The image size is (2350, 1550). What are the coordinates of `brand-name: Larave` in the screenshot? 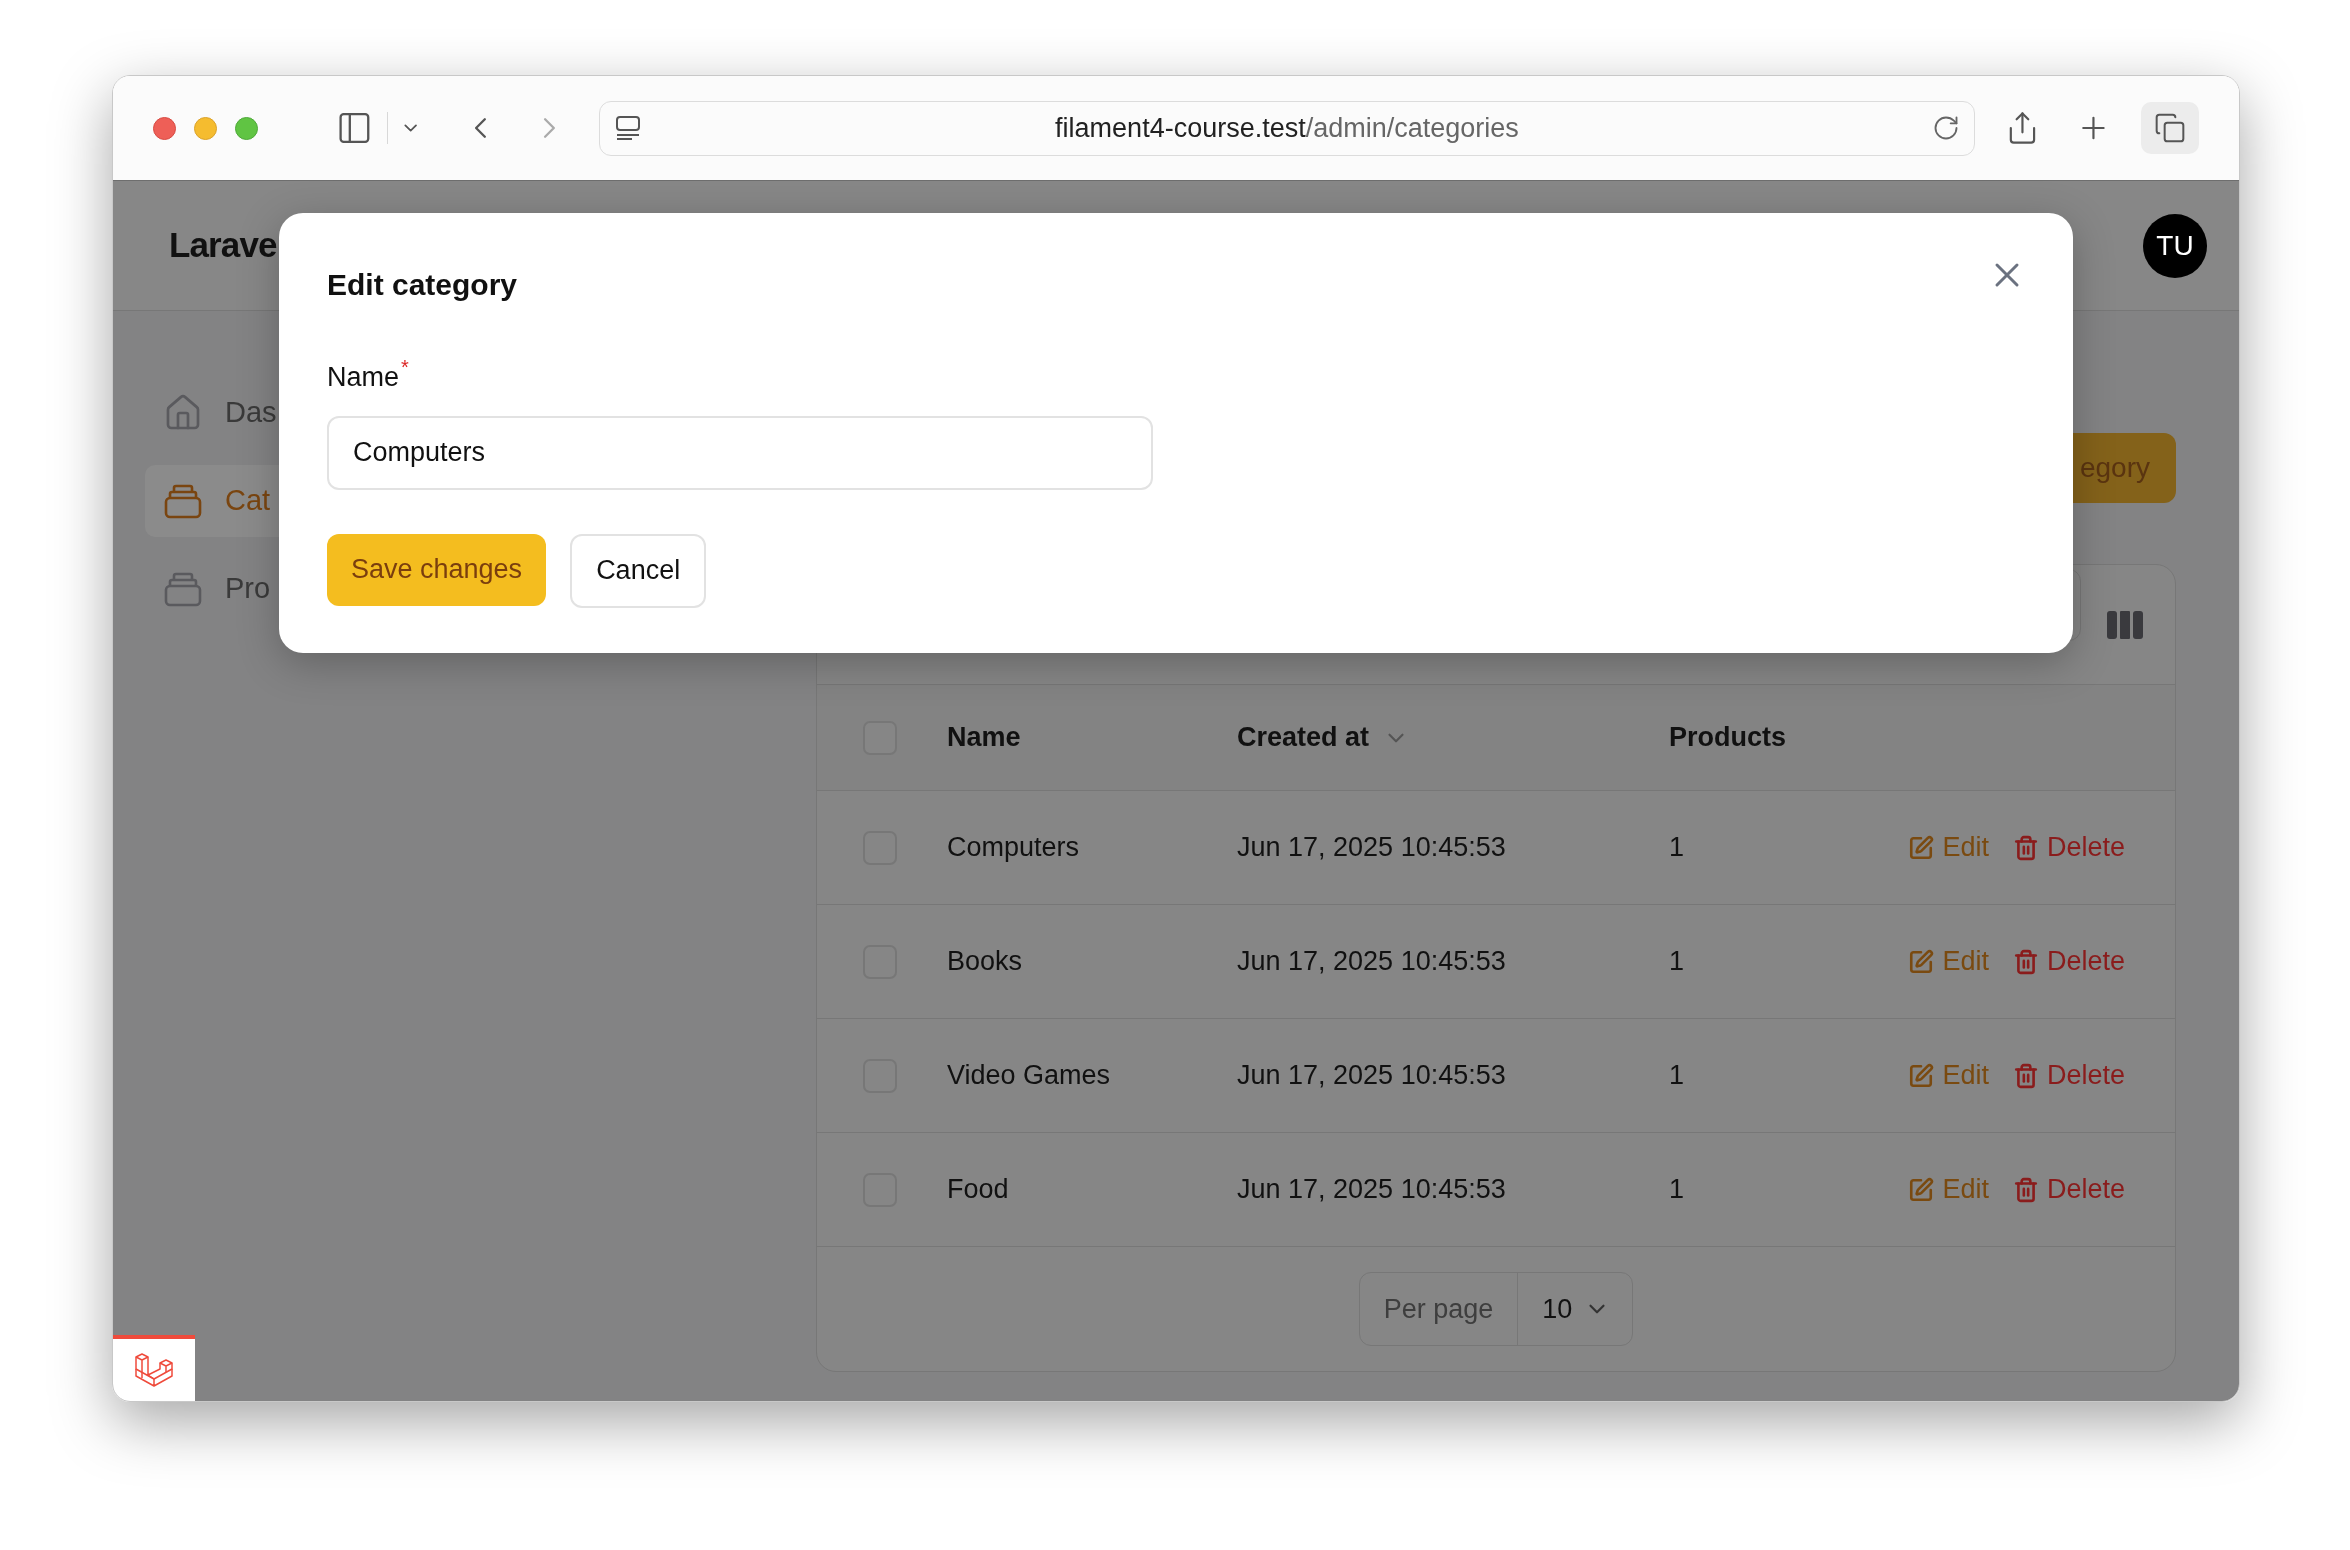 It's located at (223, 245).